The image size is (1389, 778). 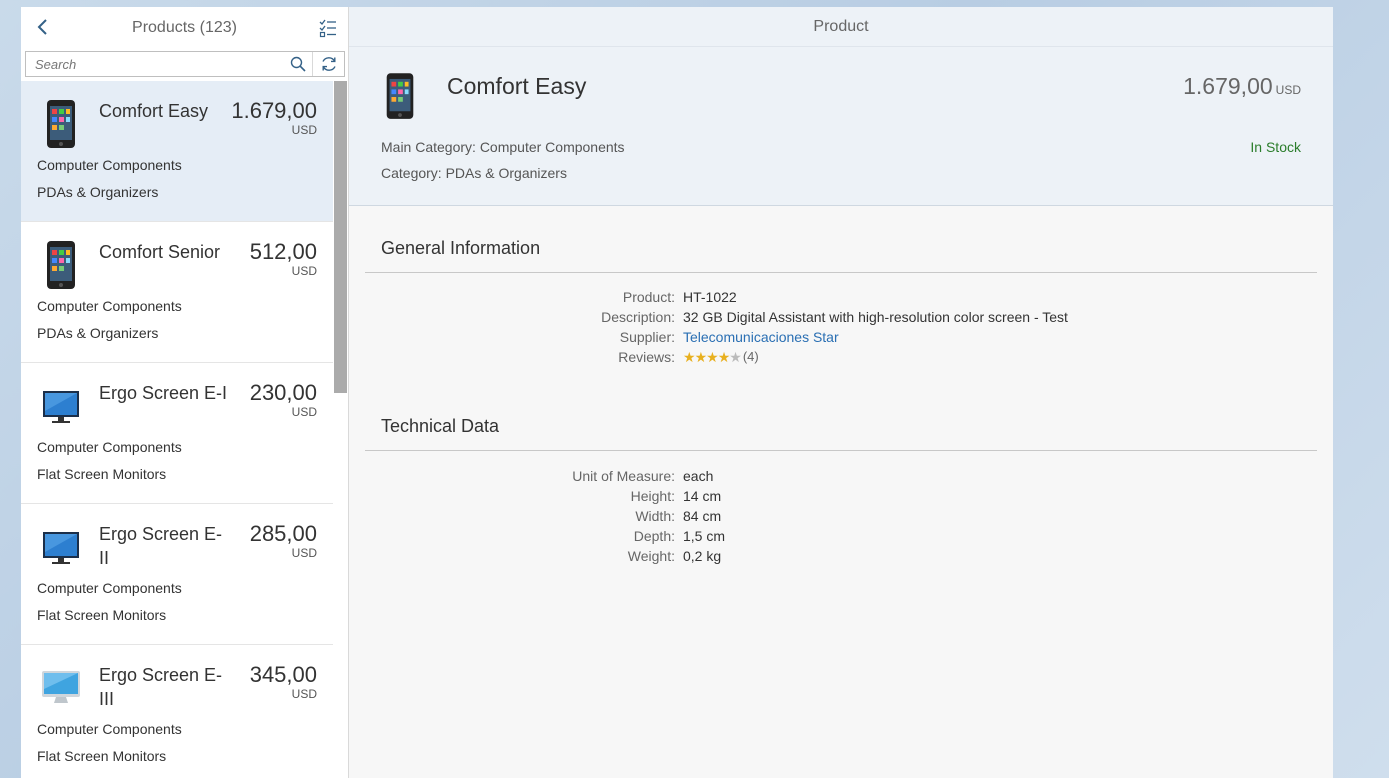 I want to click on field-value: 84 cm, so click(x=702, y=516).